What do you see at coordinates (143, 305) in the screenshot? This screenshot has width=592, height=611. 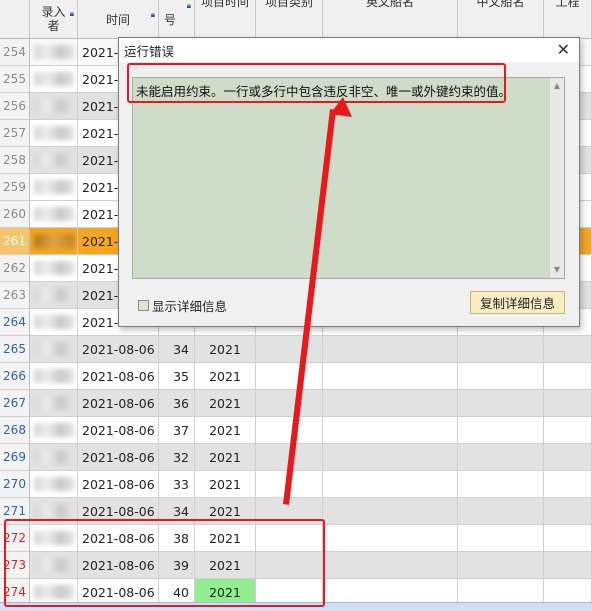 I see `checkbox-box` at bounding box center [143, 305].